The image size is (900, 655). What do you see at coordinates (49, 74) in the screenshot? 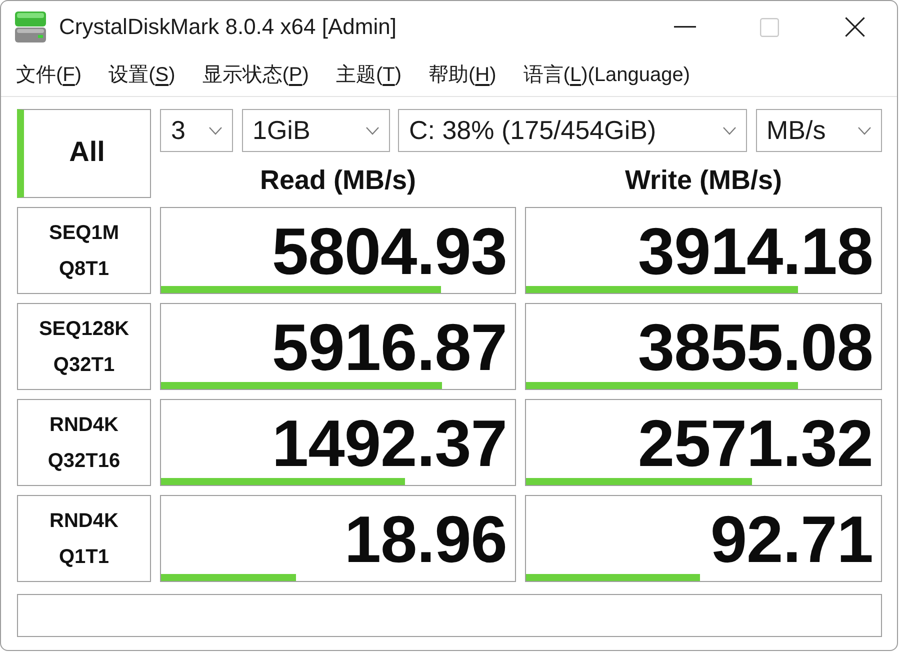
I see `menu-item: 文件(F)` at bounding box center [49, 74].